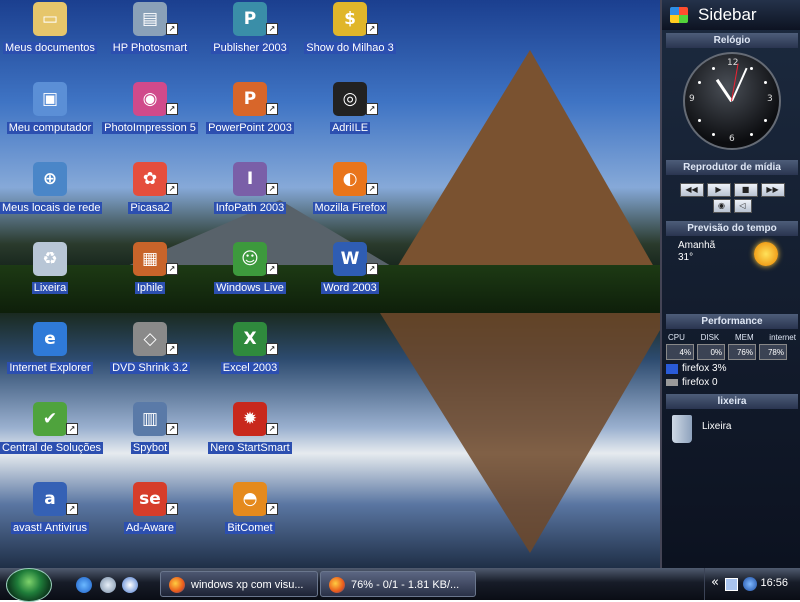 The height and width of the screenshot is (602, 800). I want to click on repeat-button: ◉, so click(721, 206).